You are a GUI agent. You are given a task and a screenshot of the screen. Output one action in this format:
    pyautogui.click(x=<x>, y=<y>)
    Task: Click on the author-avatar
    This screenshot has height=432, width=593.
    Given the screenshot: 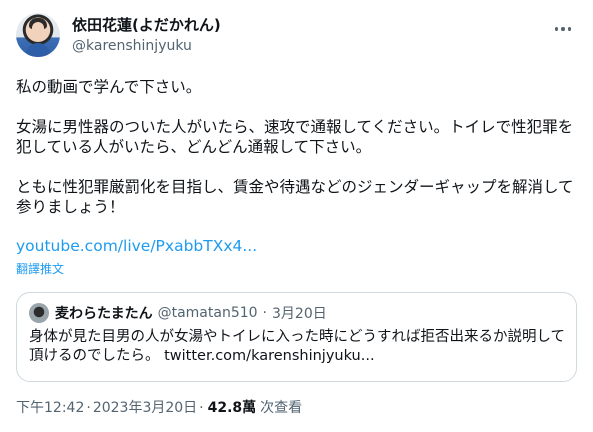 What is the action you would take?
    pyautogui.click(x=38, y=35)
    